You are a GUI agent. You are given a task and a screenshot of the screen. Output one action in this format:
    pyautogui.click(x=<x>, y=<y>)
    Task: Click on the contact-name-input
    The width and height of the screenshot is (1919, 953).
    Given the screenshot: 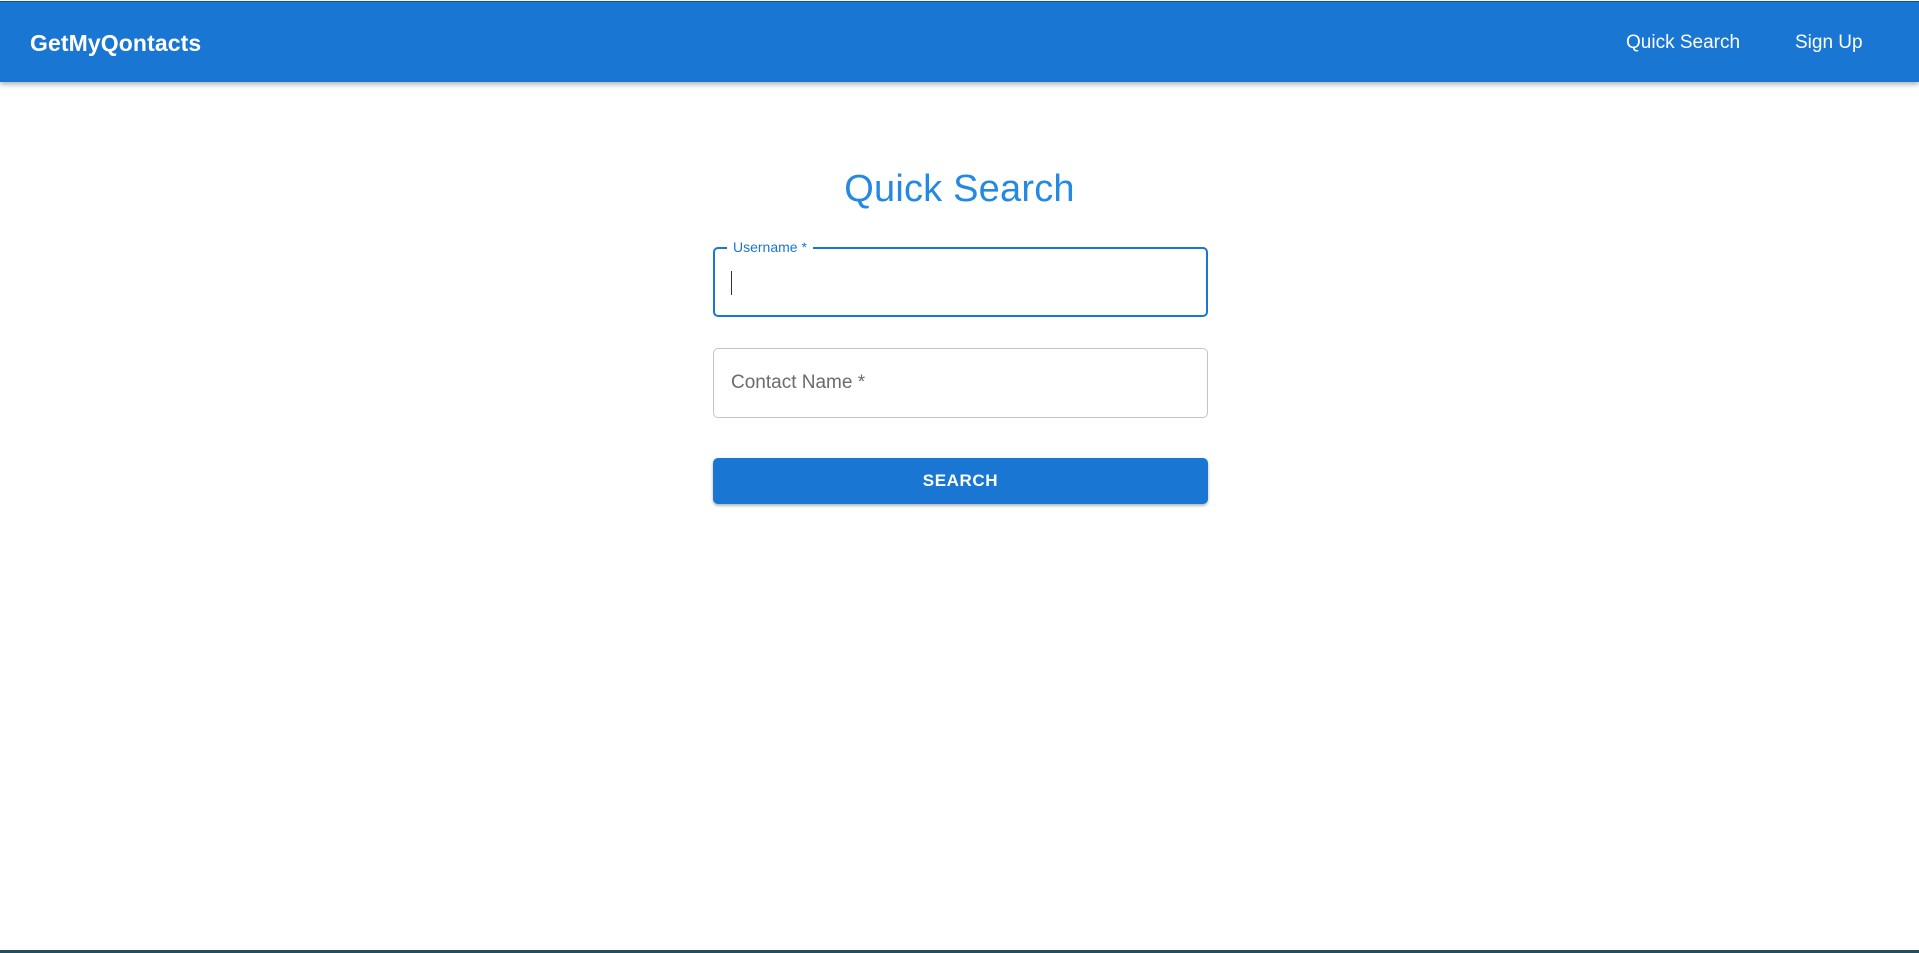 What is the action you would take?
    pyautogui.click(x=960, y=383)
    